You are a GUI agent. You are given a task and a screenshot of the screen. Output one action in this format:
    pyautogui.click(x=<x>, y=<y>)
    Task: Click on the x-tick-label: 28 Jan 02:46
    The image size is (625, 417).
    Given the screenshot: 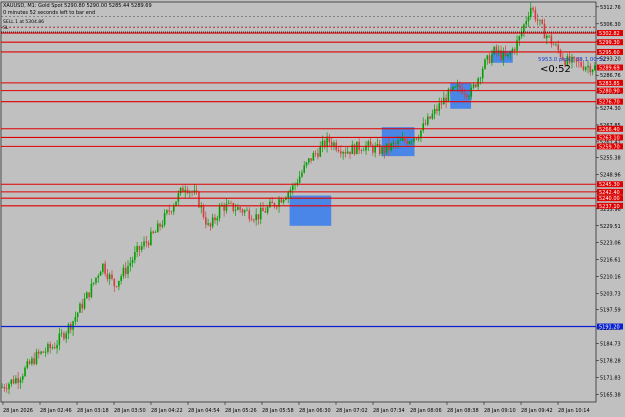 What is the action you would take?
    pyautogui.click(x=56, y=411)
    